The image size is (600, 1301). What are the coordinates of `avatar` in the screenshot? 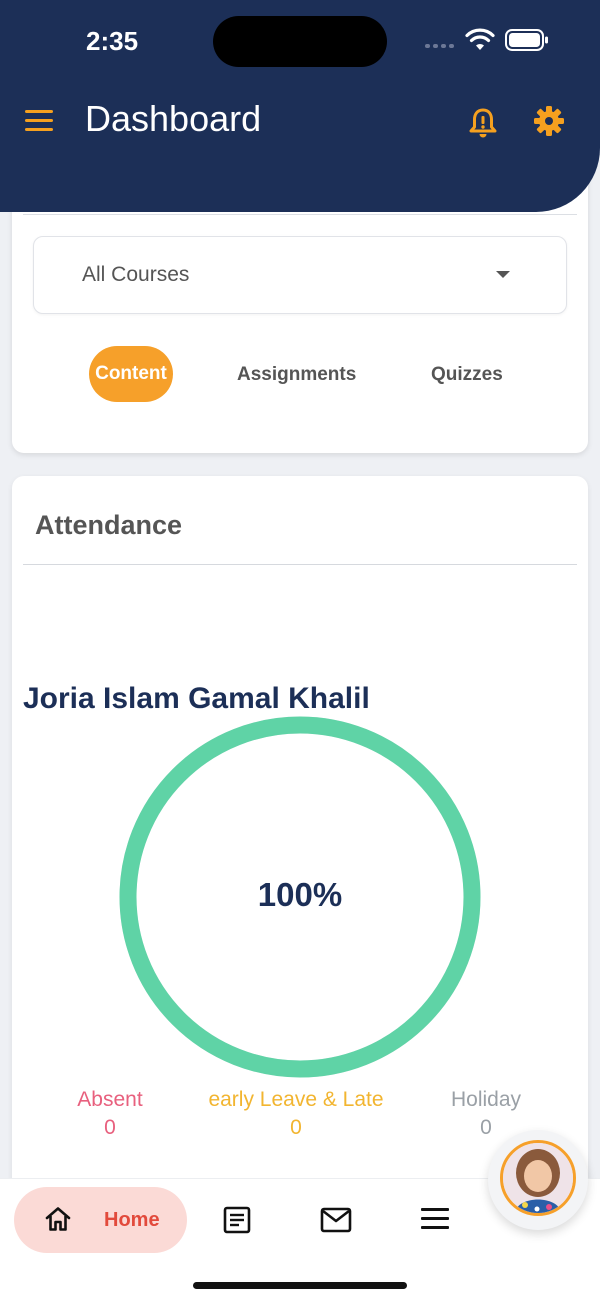 It's located at (538, 1178).